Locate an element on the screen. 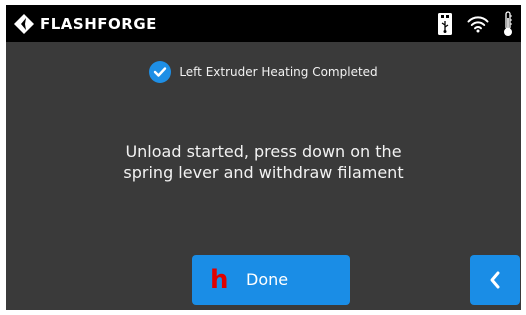  chevron-left-icon is located at coordinates (495, 280).